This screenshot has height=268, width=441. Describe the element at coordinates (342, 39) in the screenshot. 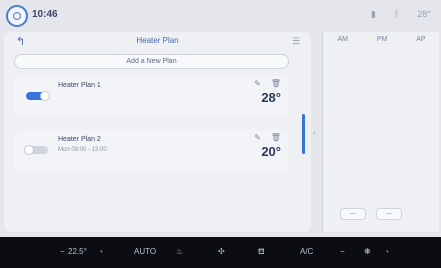

I see `tab-am: AM` at that location.